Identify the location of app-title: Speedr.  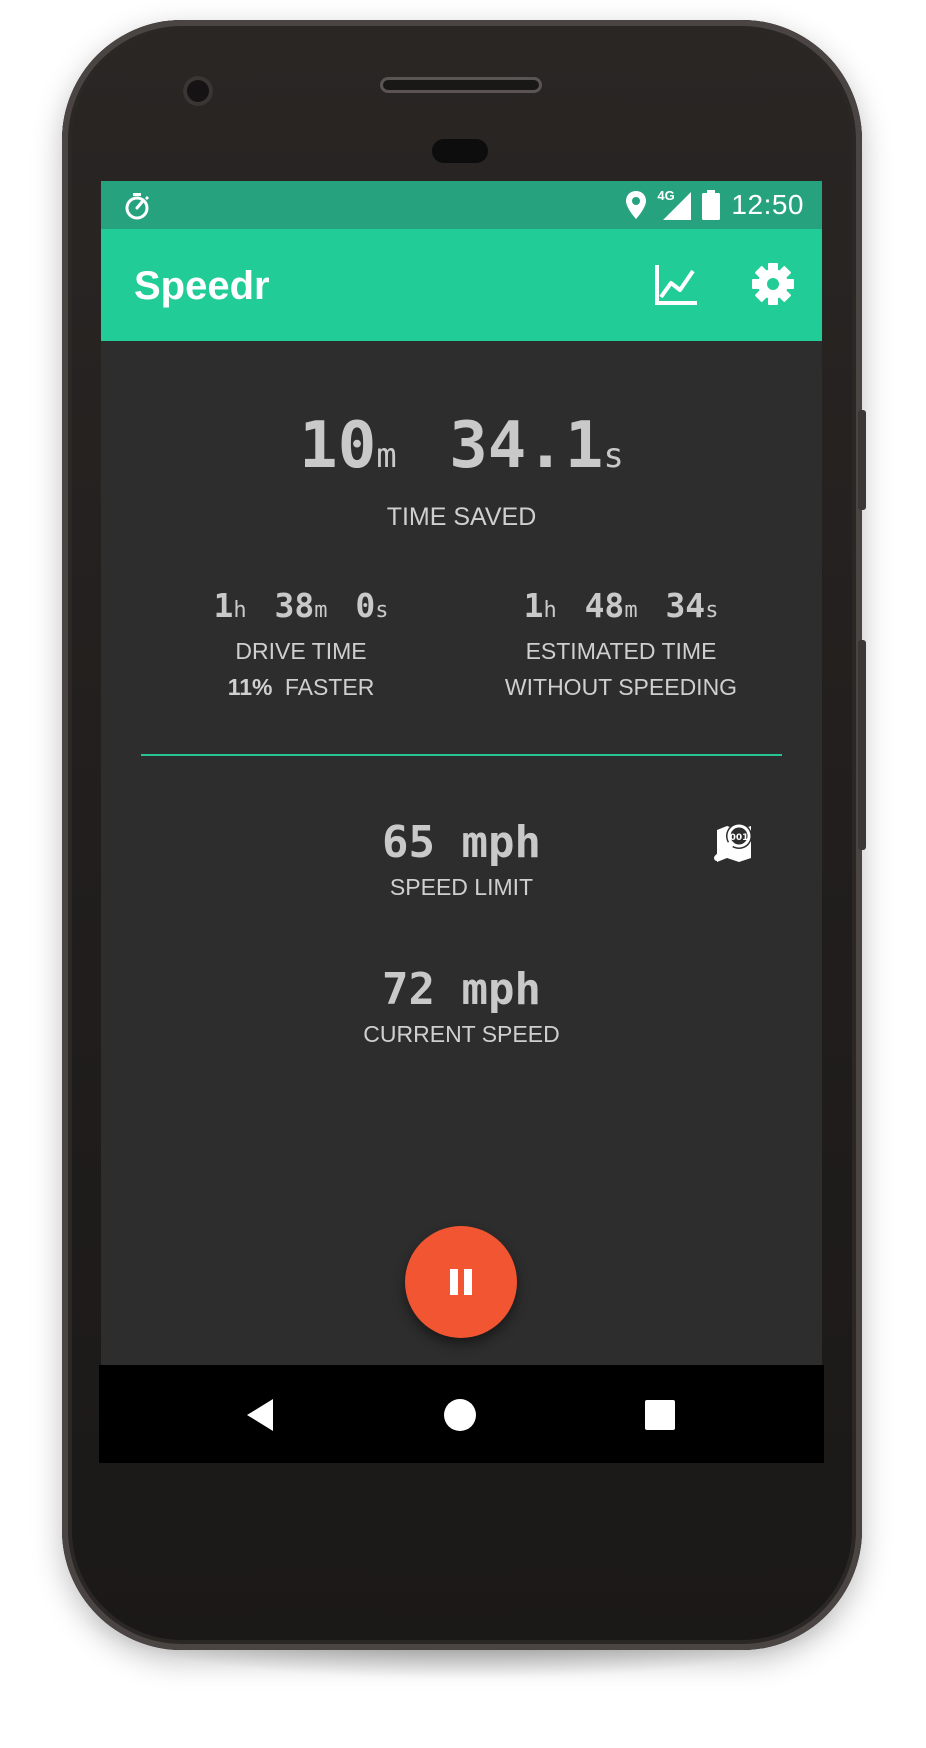
(202, 286).